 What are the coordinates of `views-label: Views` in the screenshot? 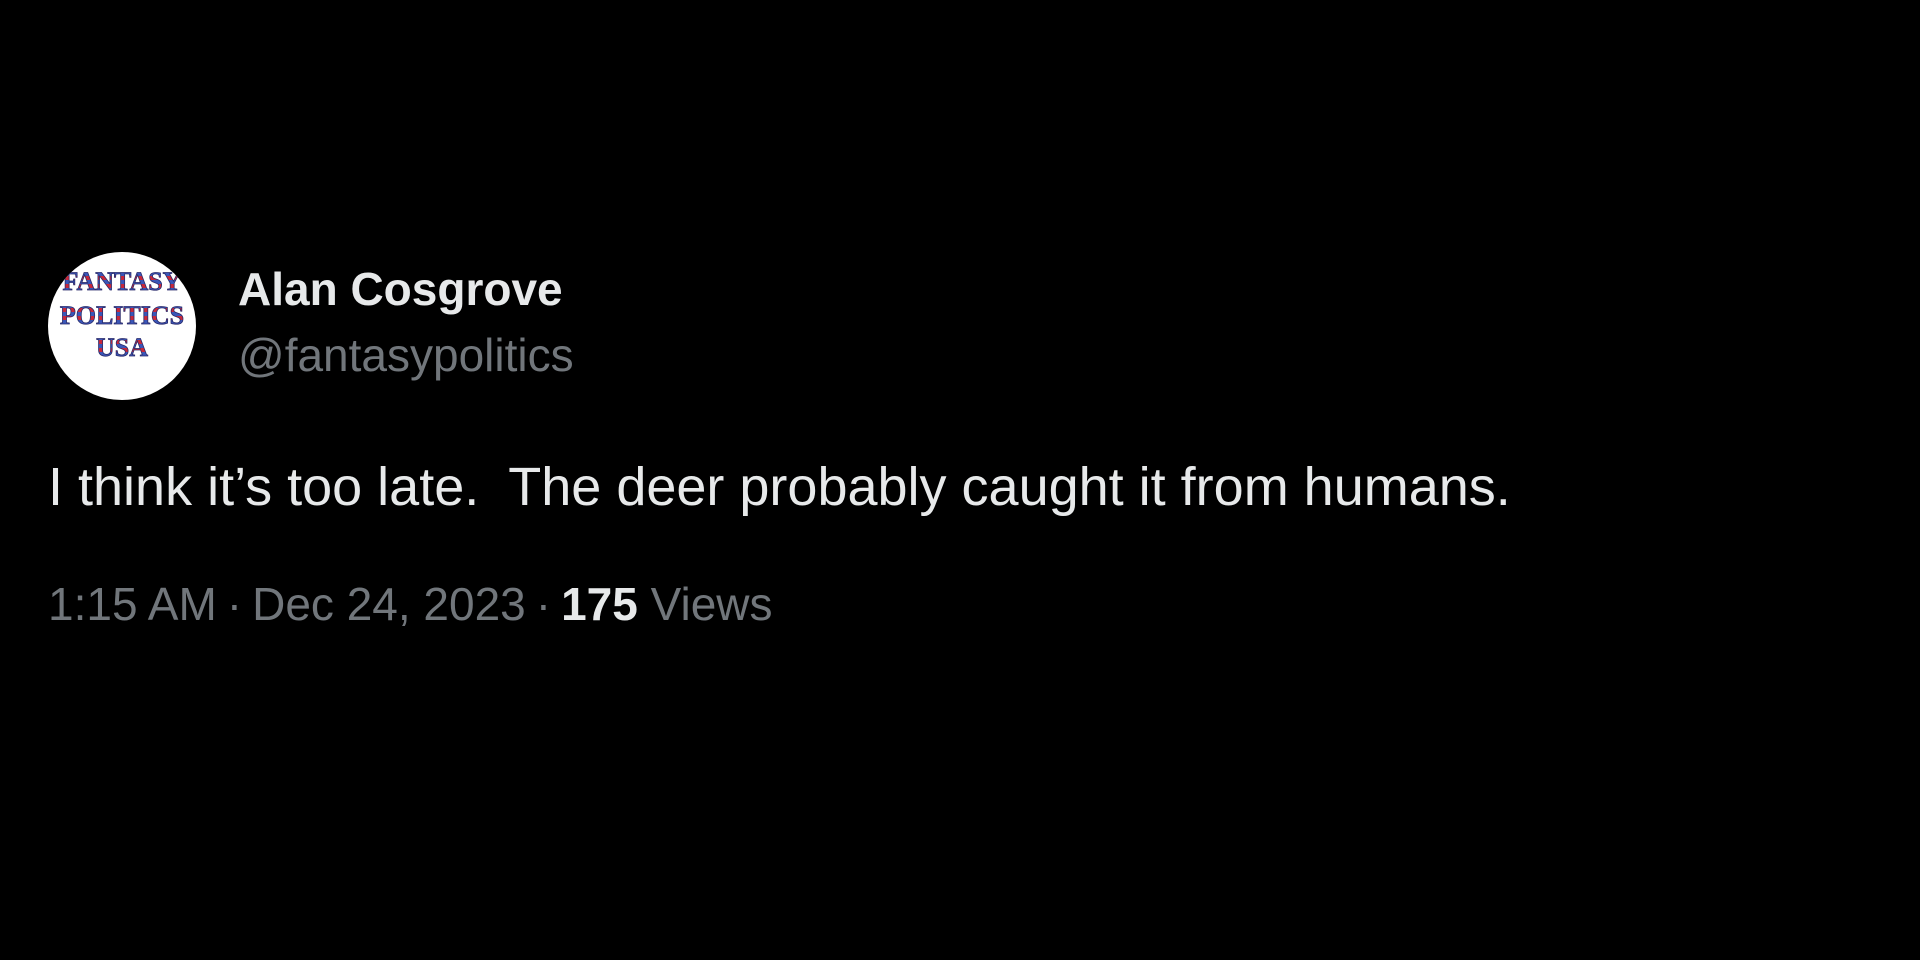 It's located at (711, 604).